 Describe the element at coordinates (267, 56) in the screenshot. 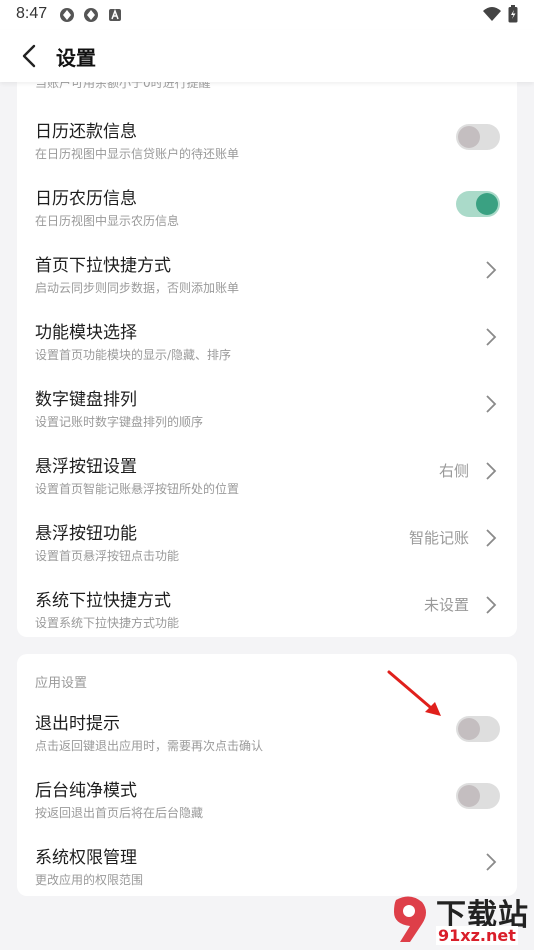

I see `app-bar: 设置` at that location.